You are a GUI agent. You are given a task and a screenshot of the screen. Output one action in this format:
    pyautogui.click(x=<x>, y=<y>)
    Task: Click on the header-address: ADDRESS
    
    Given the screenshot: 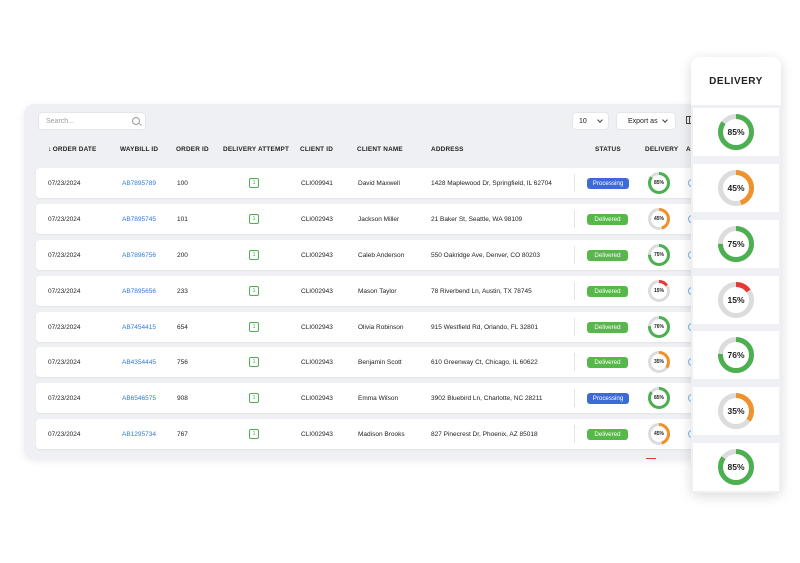 What is the action you would take?
    pyautogui.click(x=447, y=149)
    